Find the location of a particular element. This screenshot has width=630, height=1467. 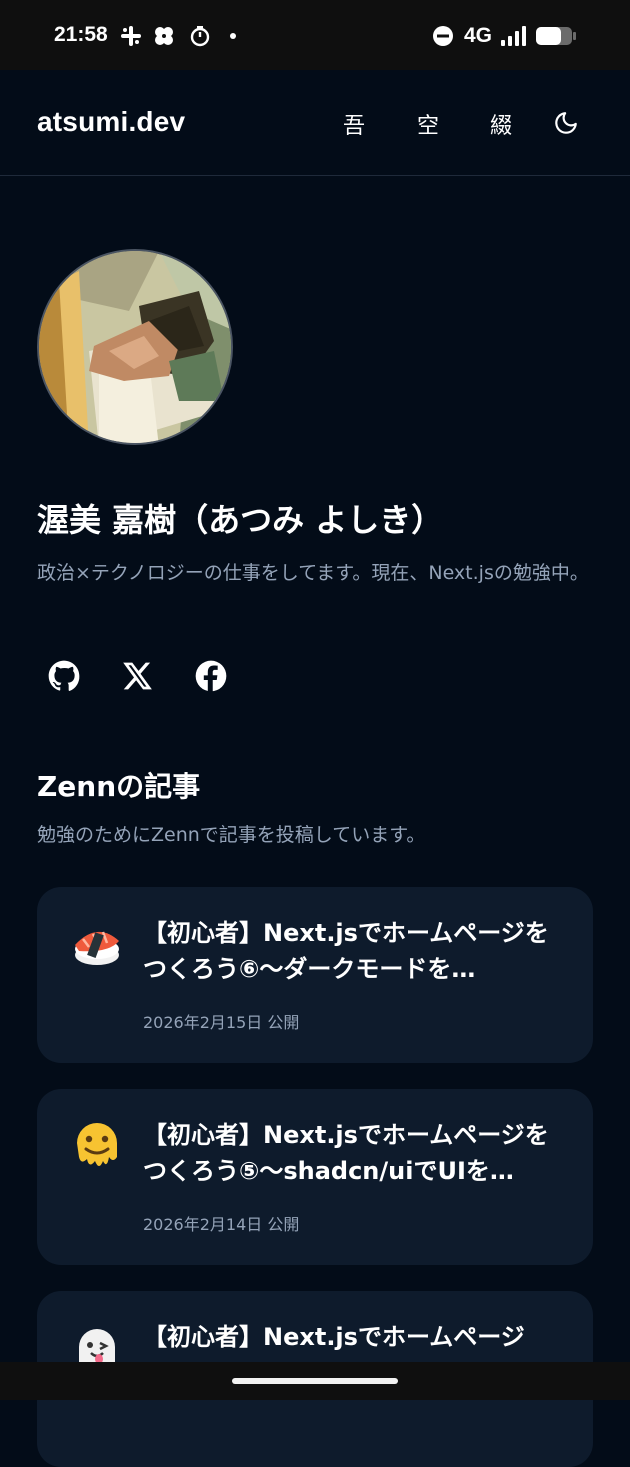

nav-item-go: 吾 is located at coordinates (354, 124).